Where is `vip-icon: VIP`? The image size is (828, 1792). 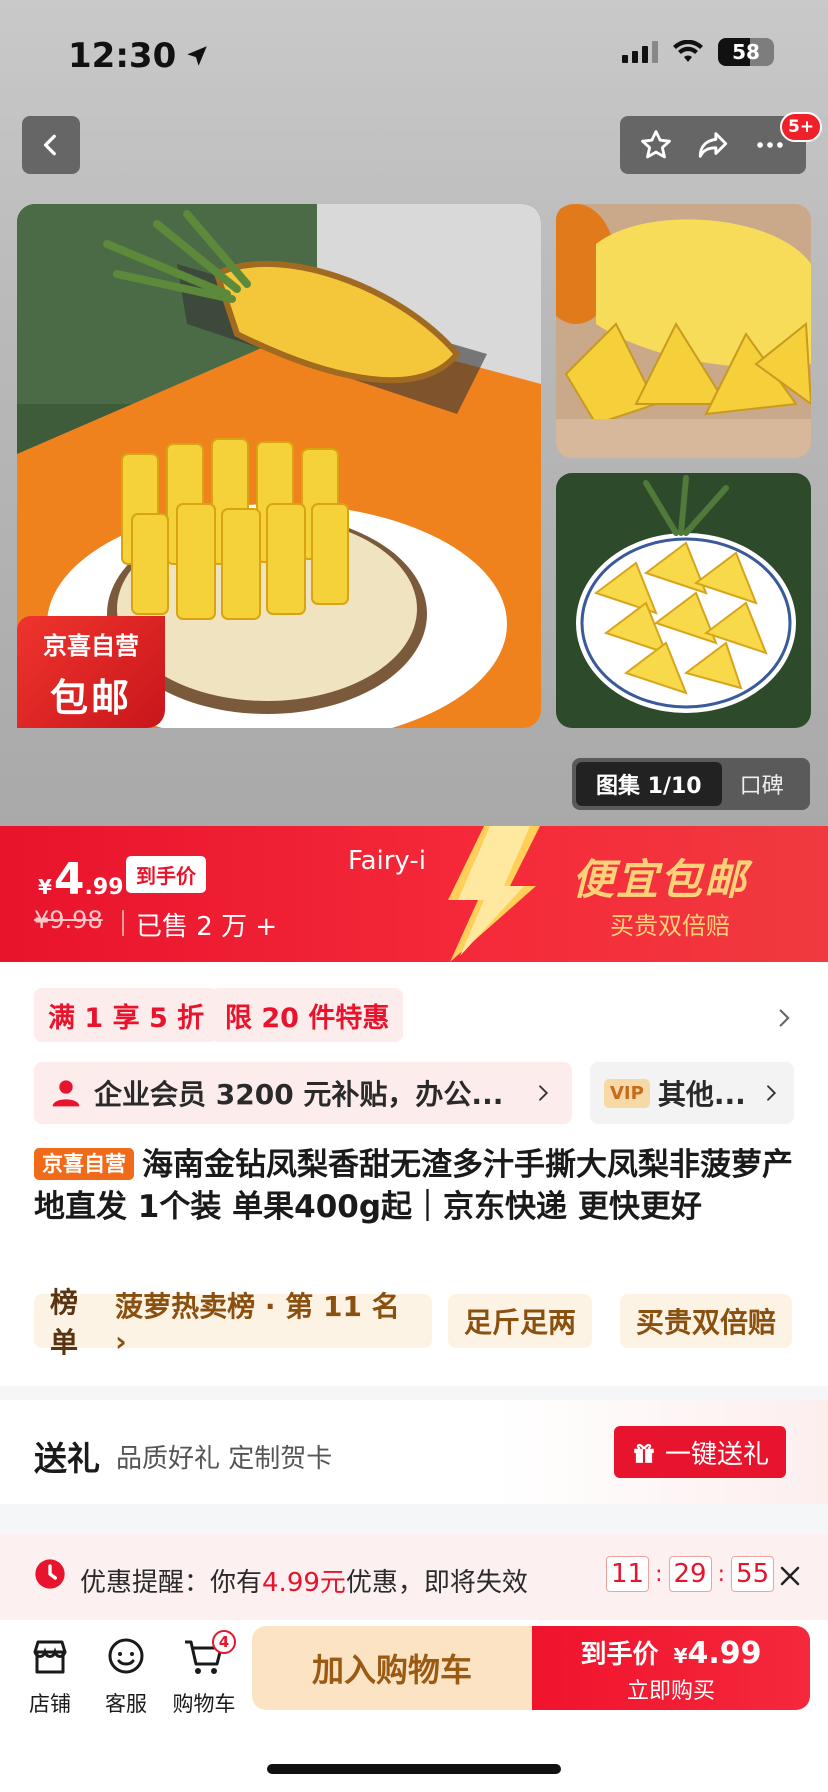 vip-icon: VIP is located at coordinates (627, 1093).